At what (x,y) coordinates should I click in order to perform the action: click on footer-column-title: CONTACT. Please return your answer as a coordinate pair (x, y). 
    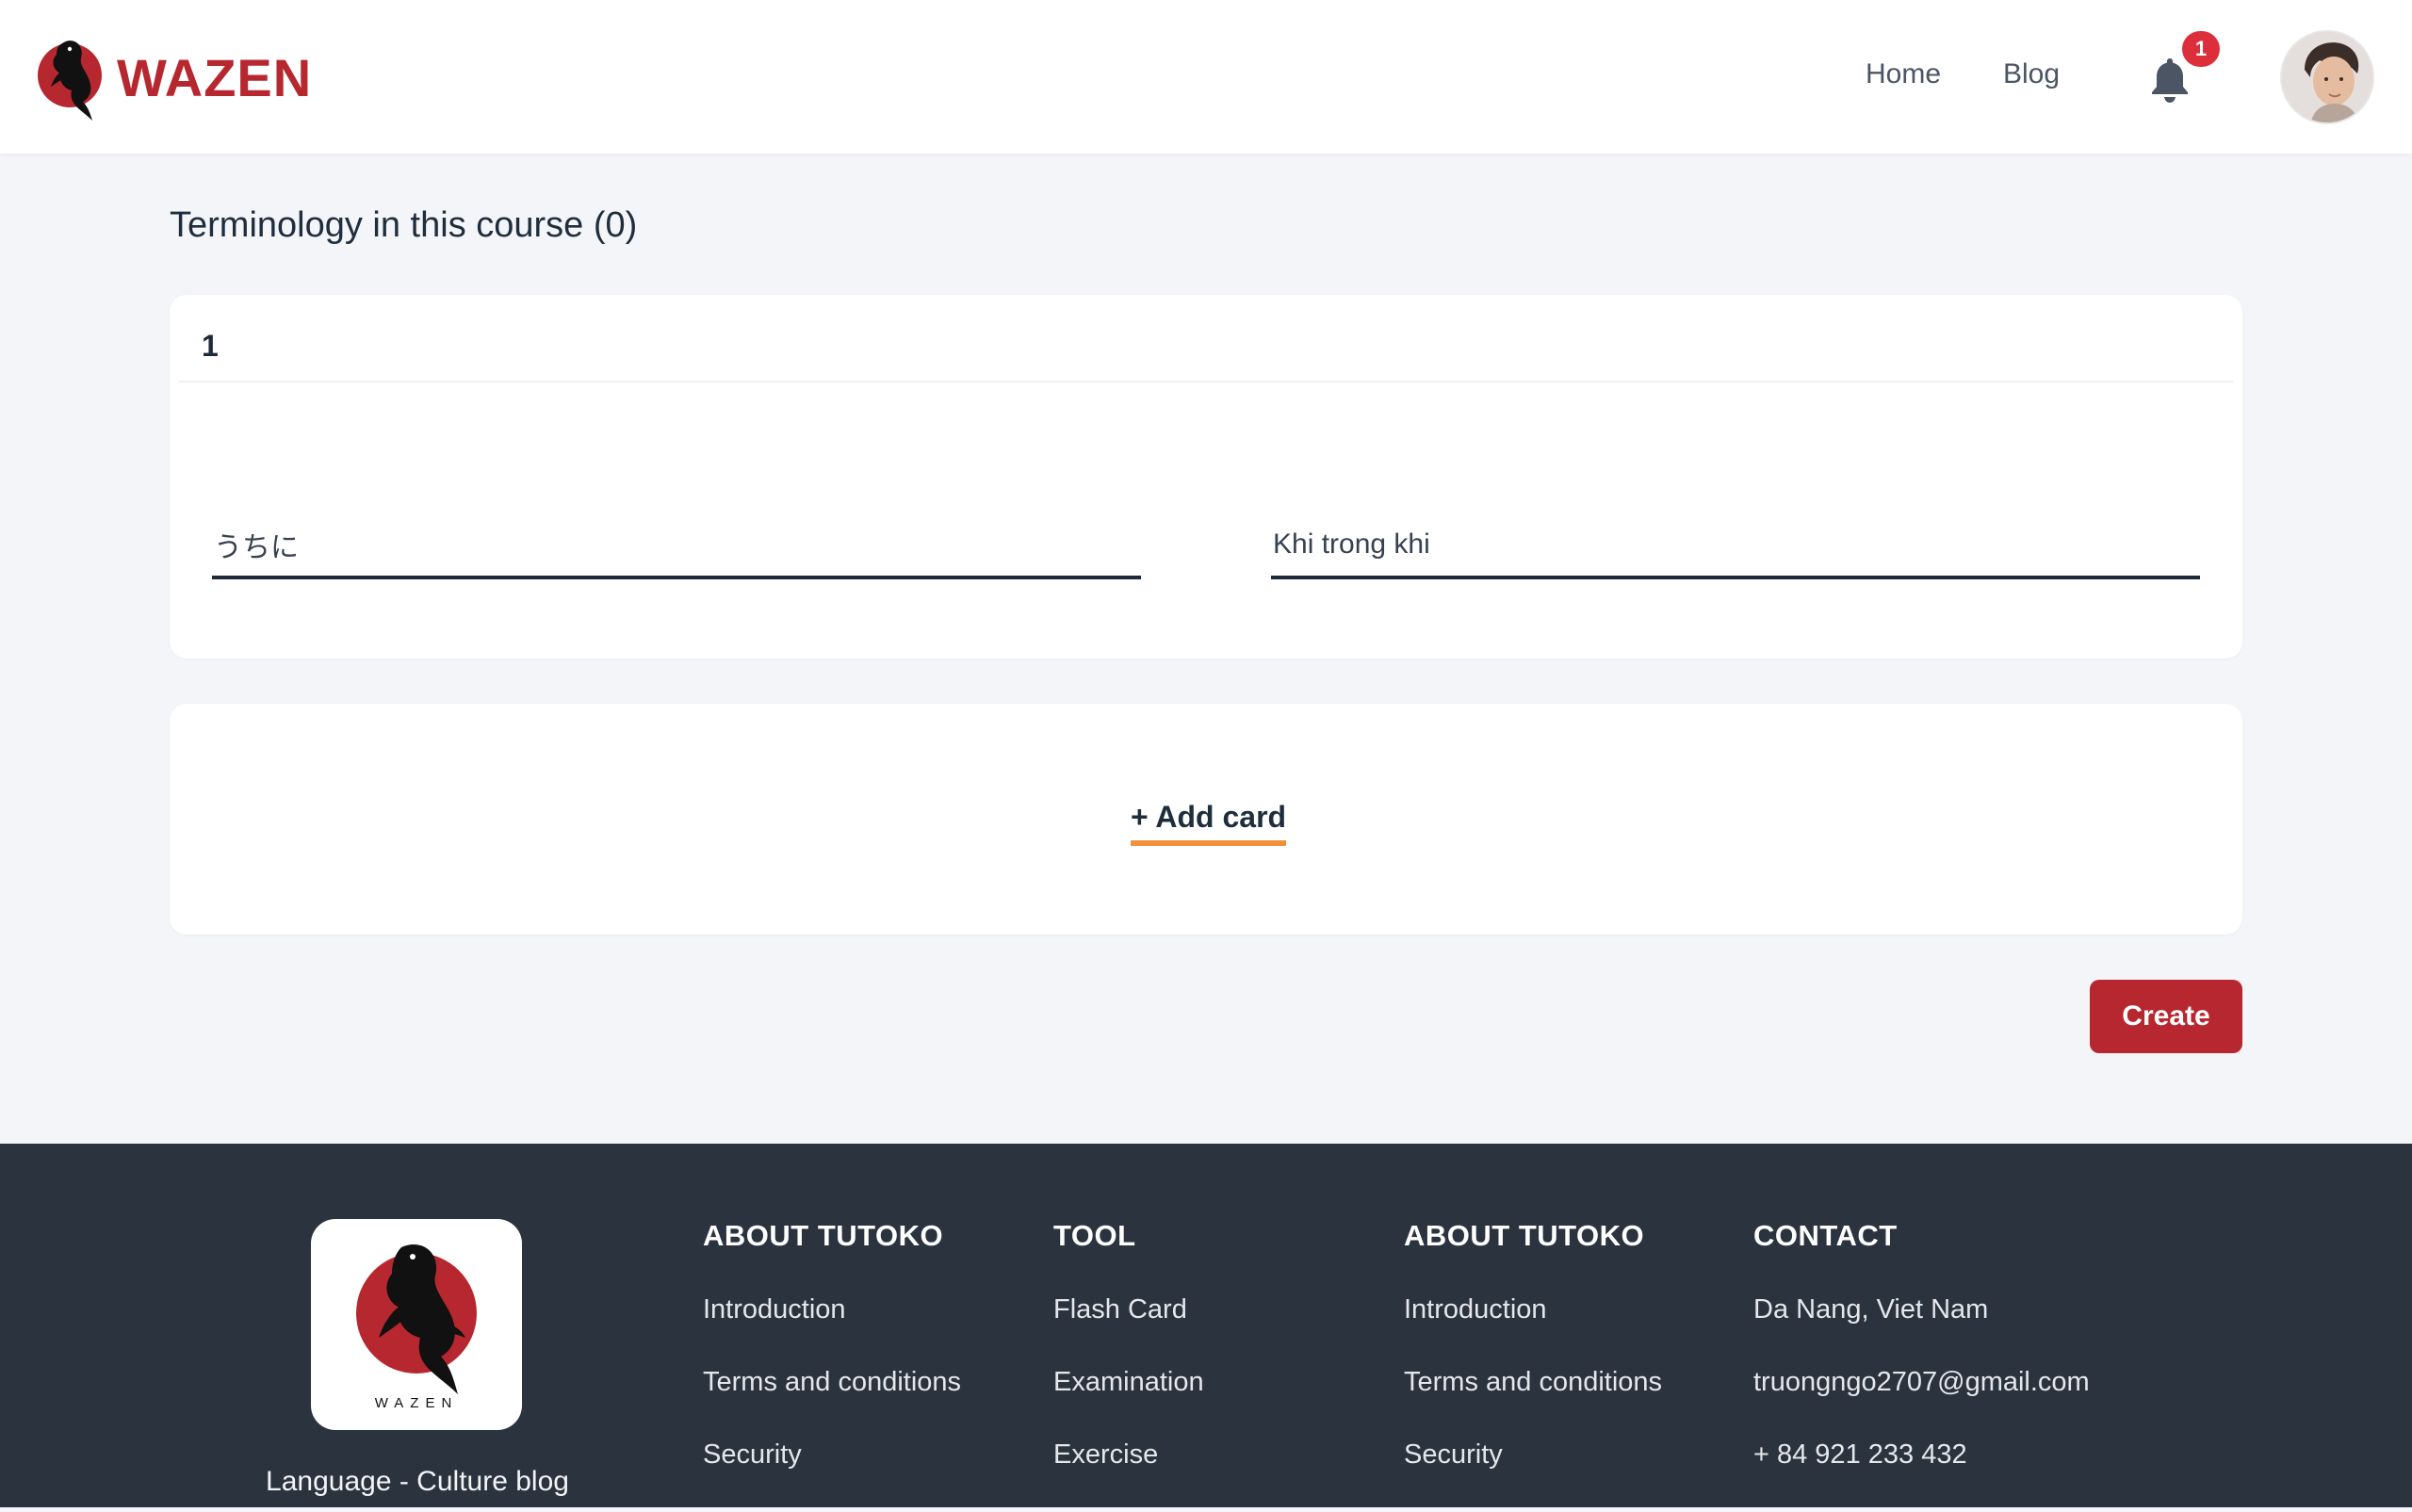
    Looking at the image, I should click on (1825, 1235).